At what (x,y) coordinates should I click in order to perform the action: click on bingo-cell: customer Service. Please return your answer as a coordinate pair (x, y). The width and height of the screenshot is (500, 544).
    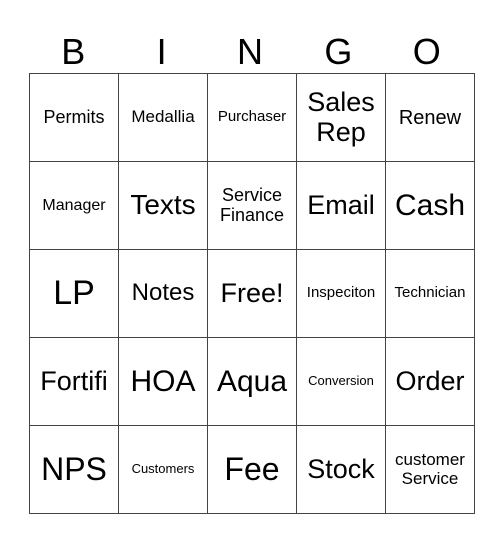
    Looking at the image, I should click on (430, 469).